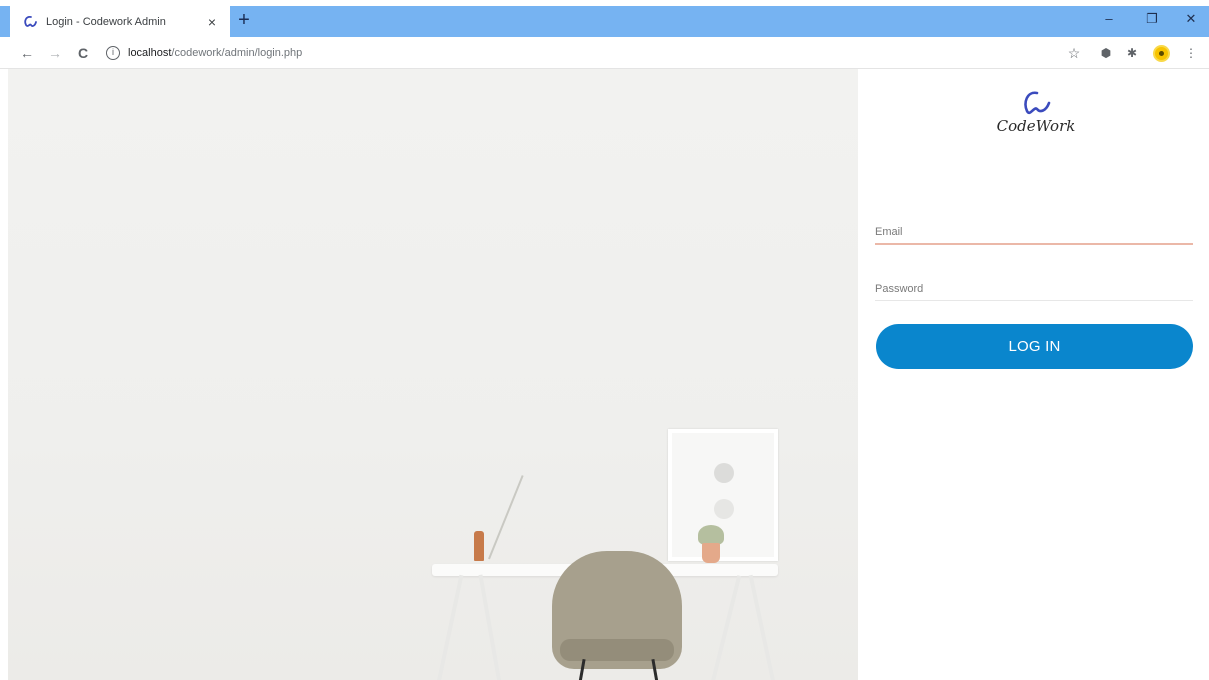  I want to click on close-window-button: ✕, so click(1191, 20).